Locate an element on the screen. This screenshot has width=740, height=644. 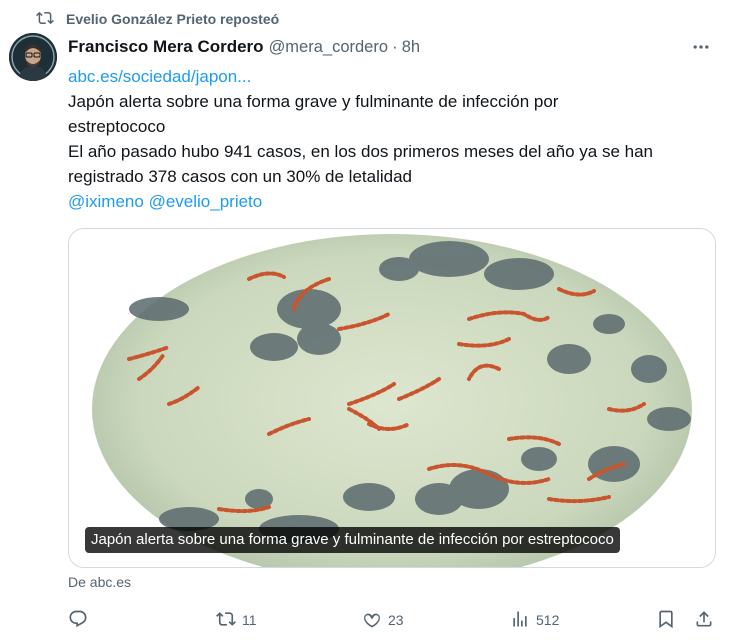
repost-button: 11 is located at coordinates (236, 620).